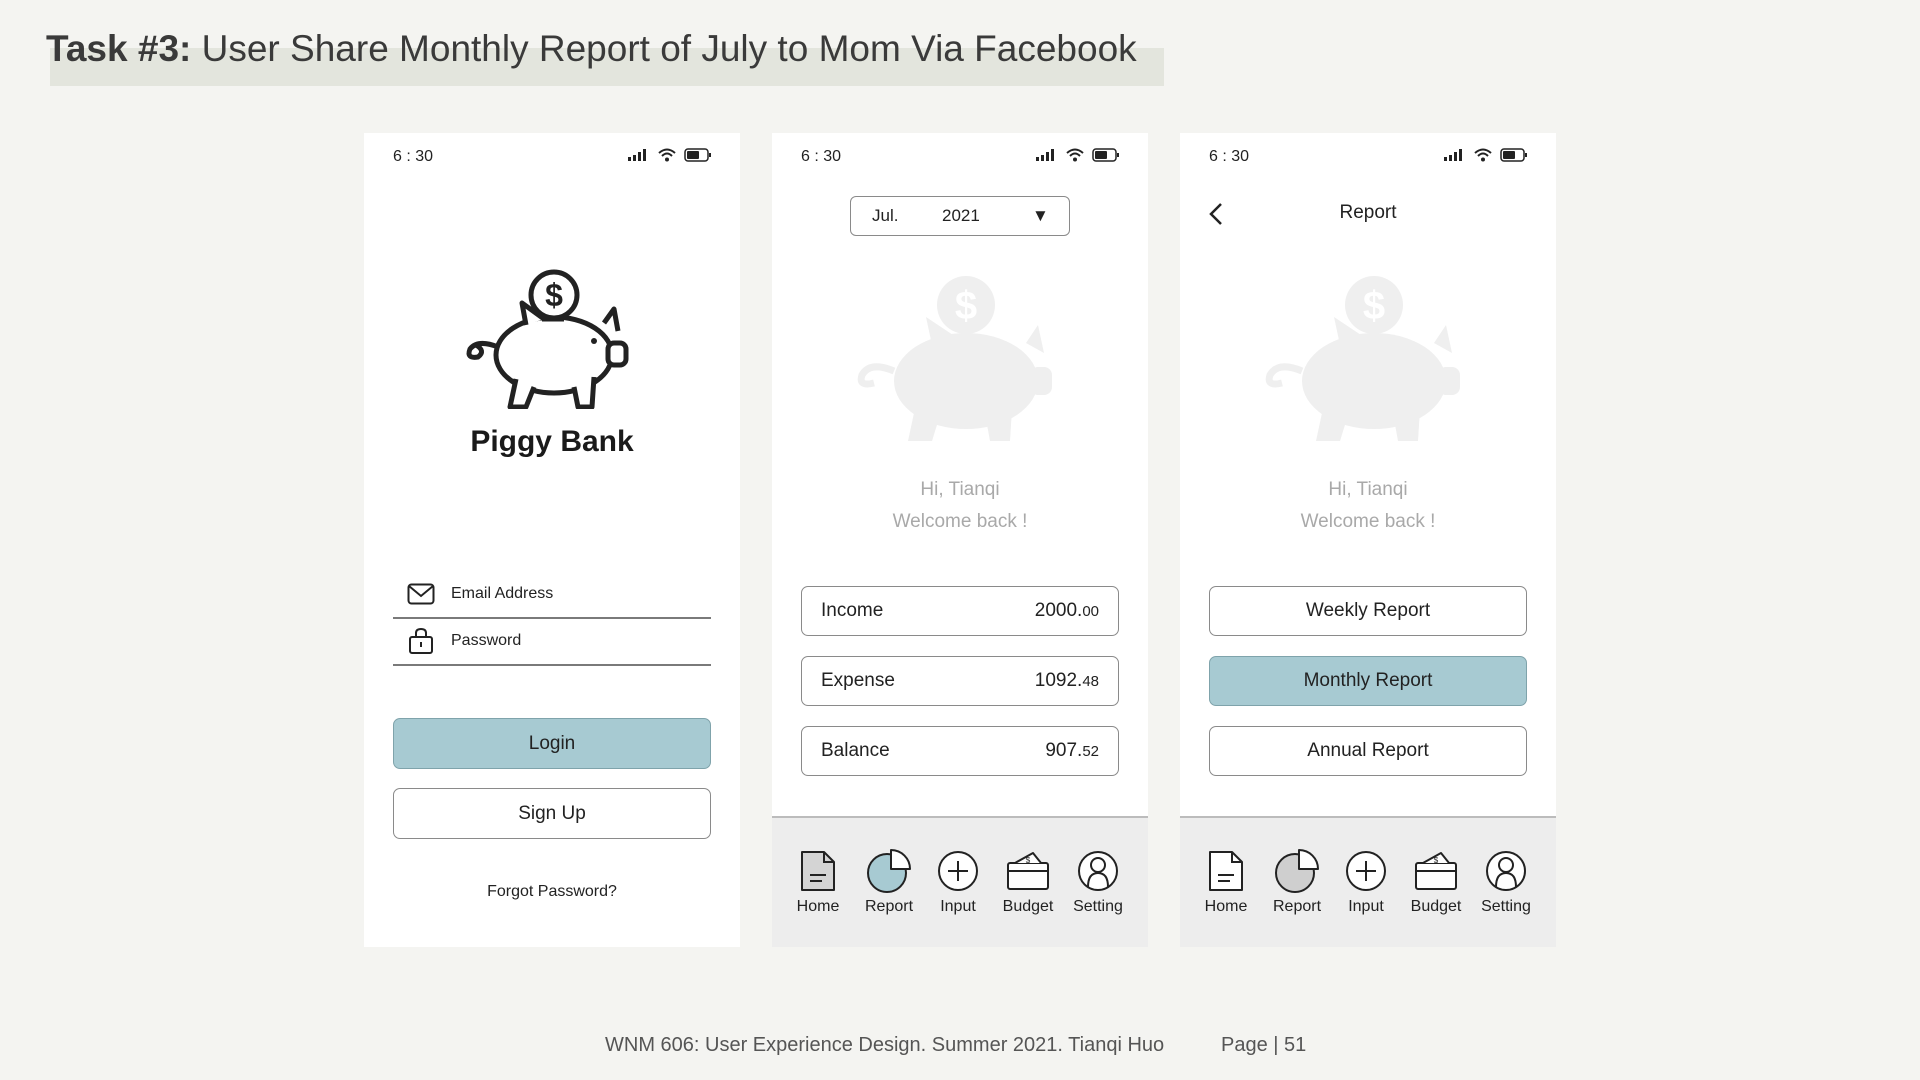 The height and width of the screenshot is (1080, 1920). I want to click on expense-value: 1092.48, so click(1067, 681).